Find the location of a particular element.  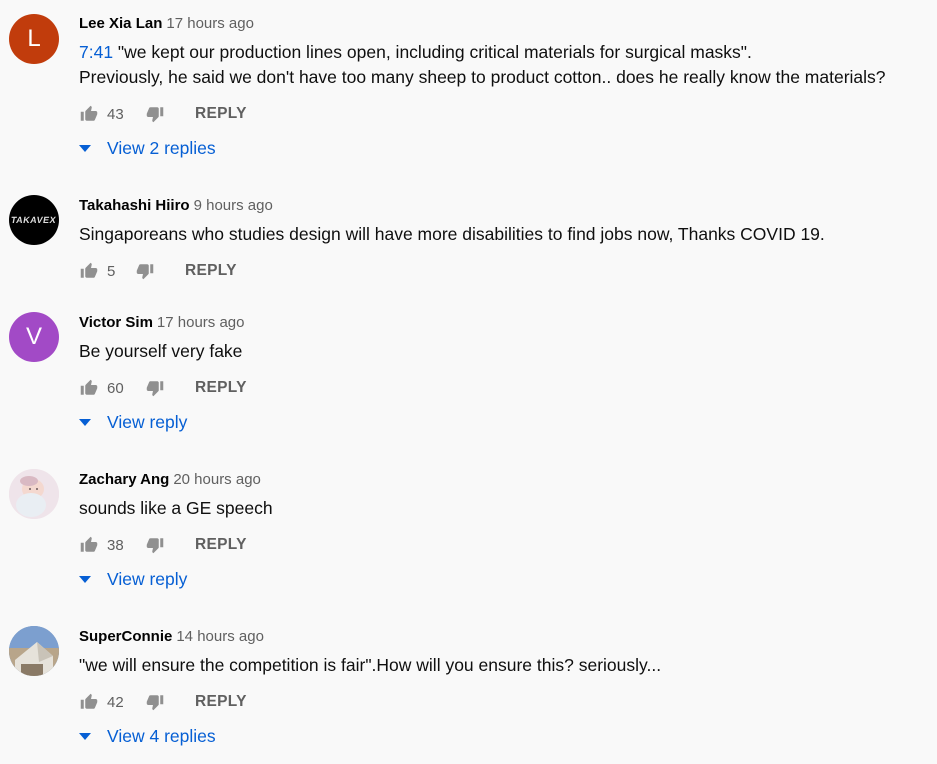

comment-header: Victor Sim 17 hours ago is located at coordinates (162, 322).